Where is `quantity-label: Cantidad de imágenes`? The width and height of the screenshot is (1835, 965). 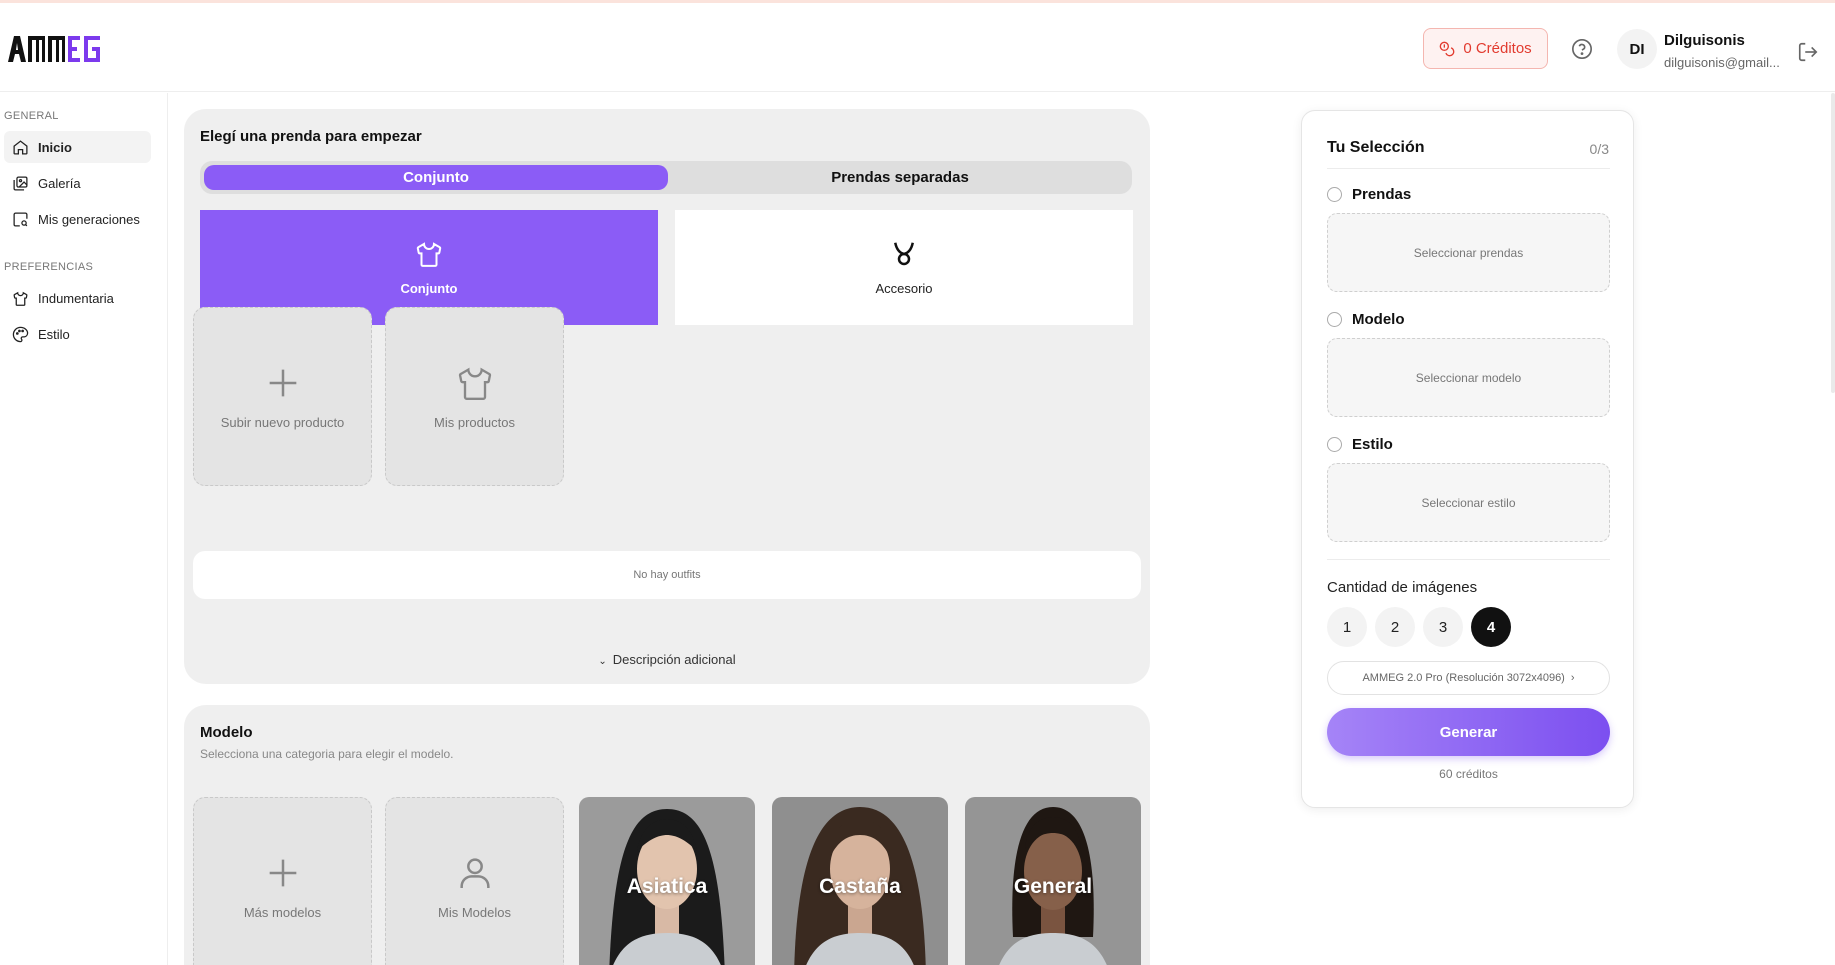
quantity-label: Cantidad de imágenes is located at coordinates (1402, 587).